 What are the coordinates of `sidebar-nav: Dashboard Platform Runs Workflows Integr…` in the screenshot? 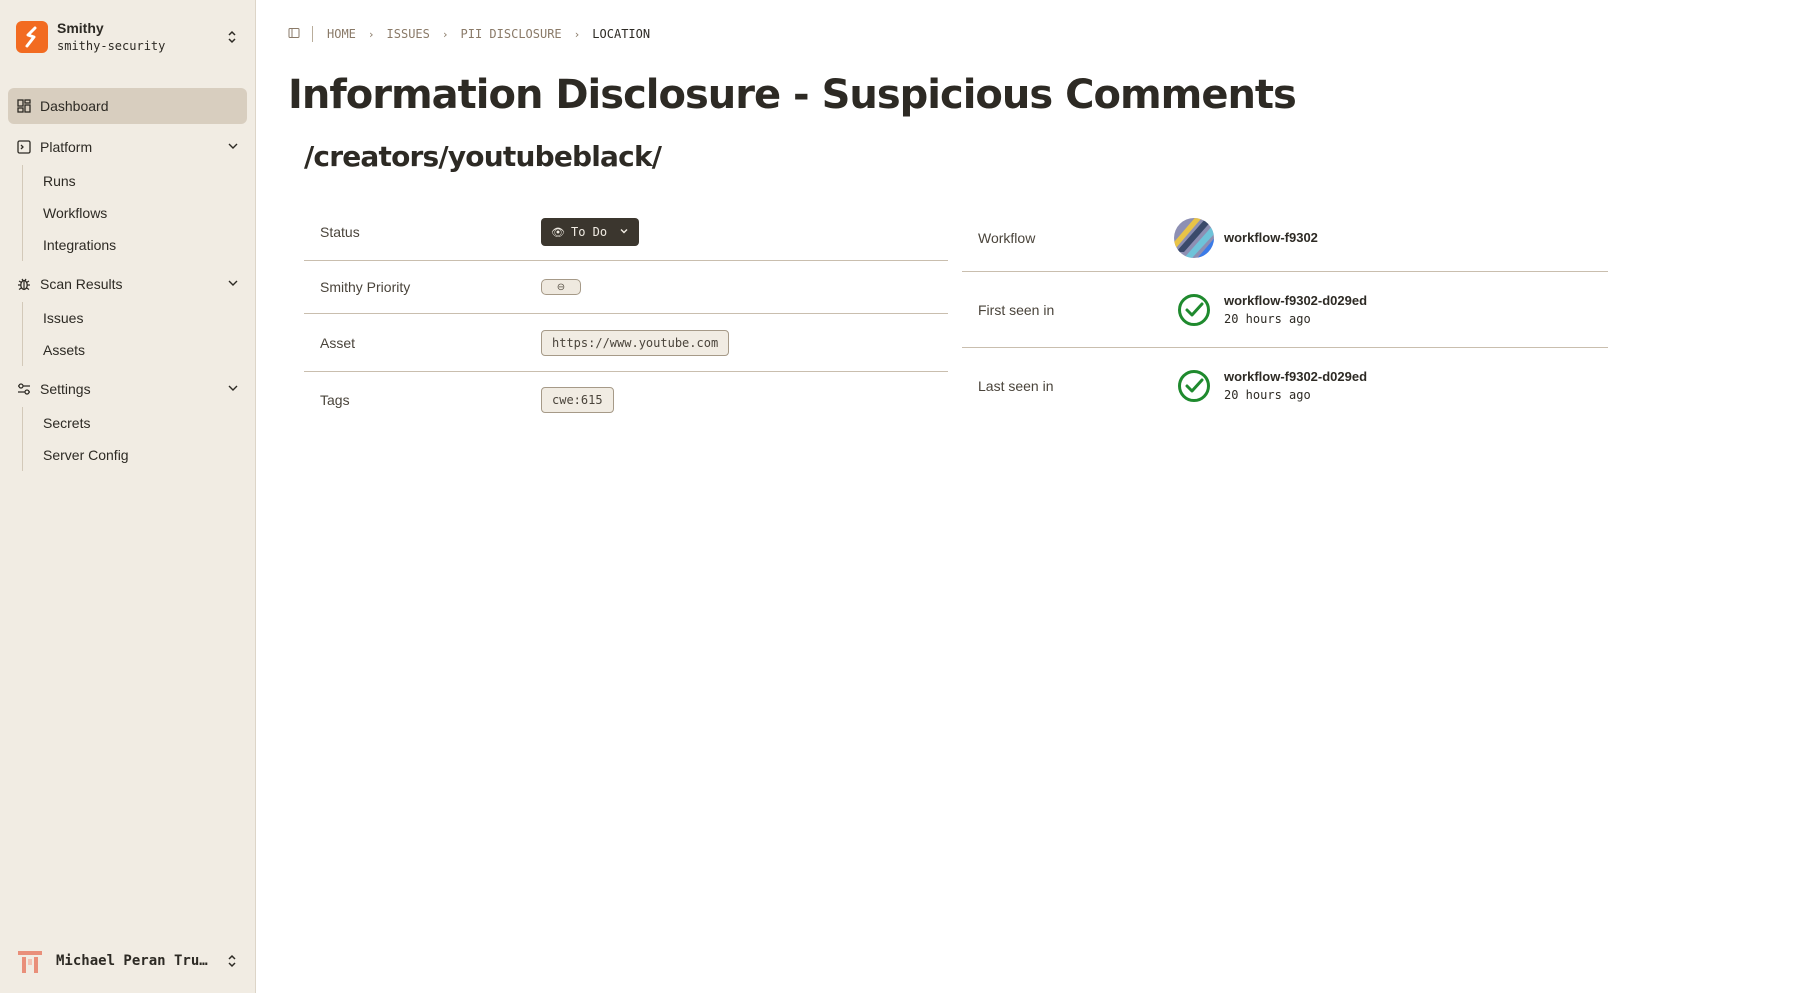 It's located at (127, 279).